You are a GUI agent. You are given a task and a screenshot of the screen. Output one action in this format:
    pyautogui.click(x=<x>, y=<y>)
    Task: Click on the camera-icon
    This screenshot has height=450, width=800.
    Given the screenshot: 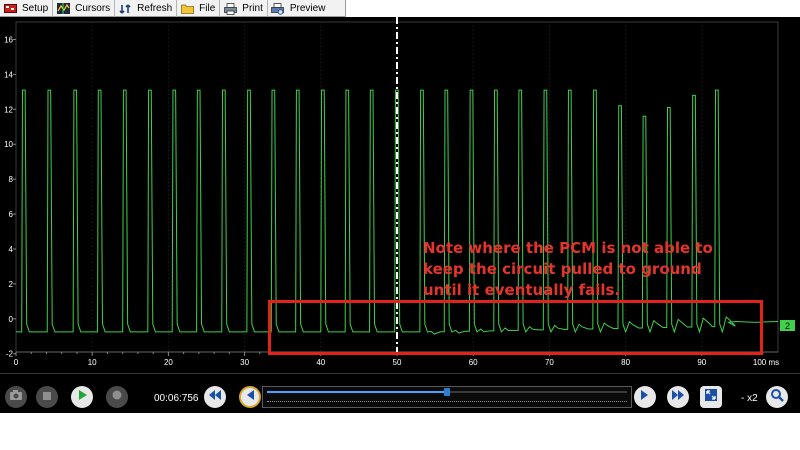 What is the action you would take?
    pyautogui.click(x=16, y=397)
    